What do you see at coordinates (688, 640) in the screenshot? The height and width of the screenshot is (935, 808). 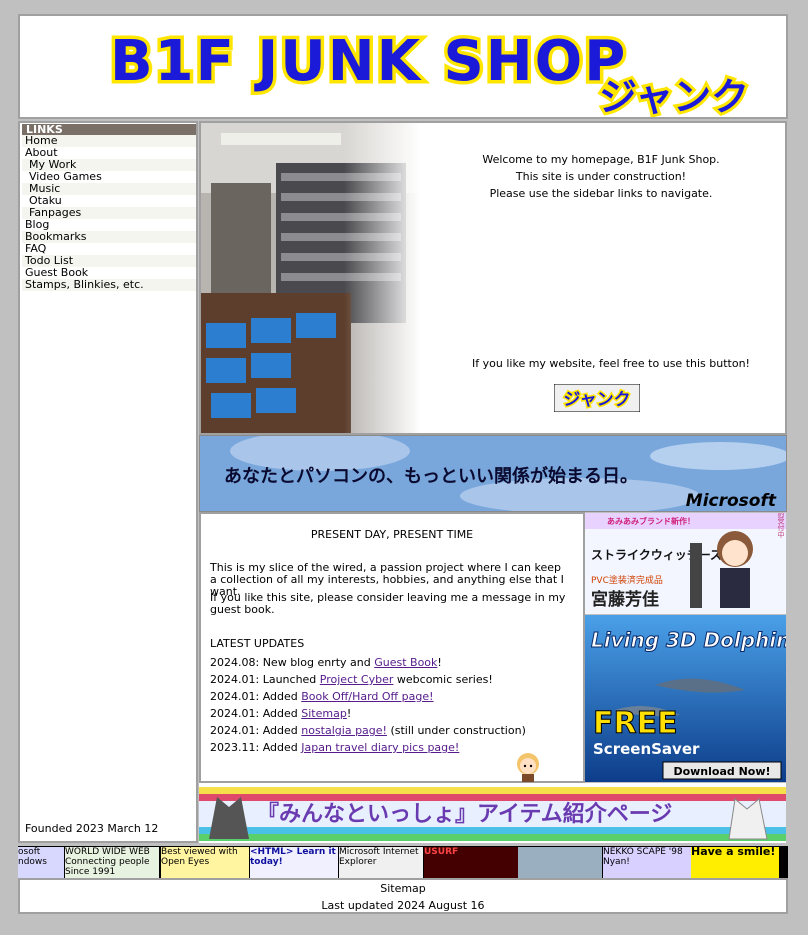 I see `dolphin-ad-title: Living 3D Dolphins` at bounding box center [688, 640].